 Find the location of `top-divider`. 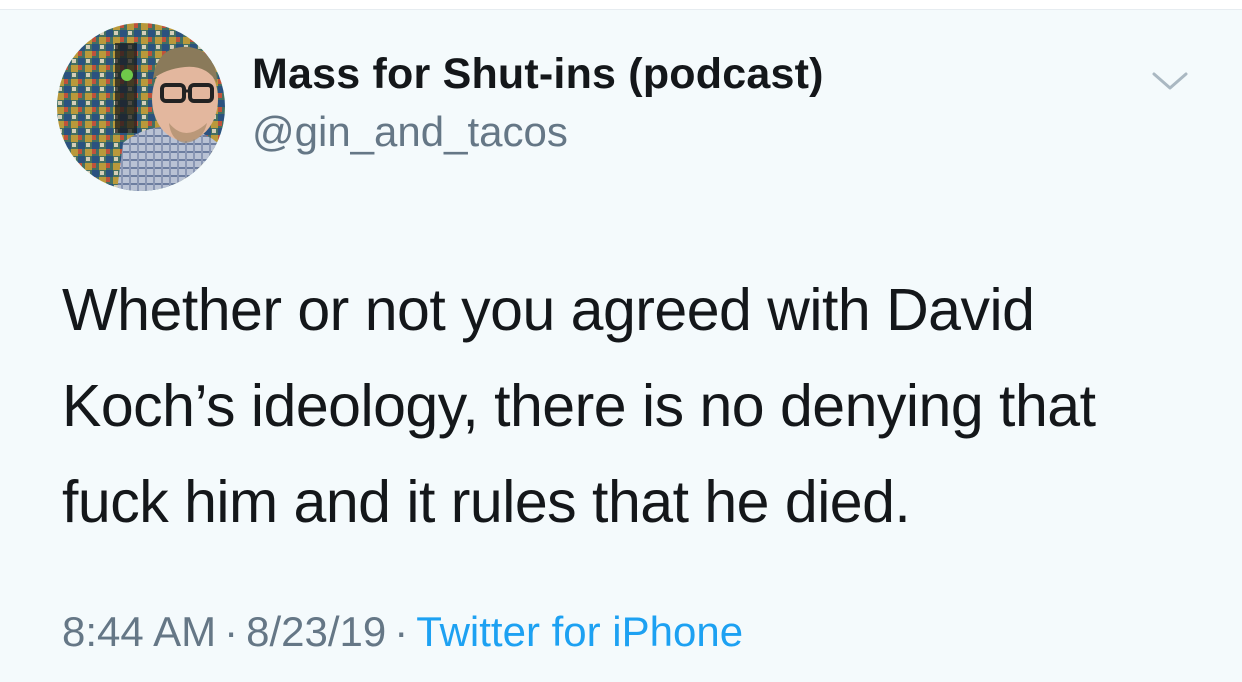

top-divider is located at coordinates (621, 5).